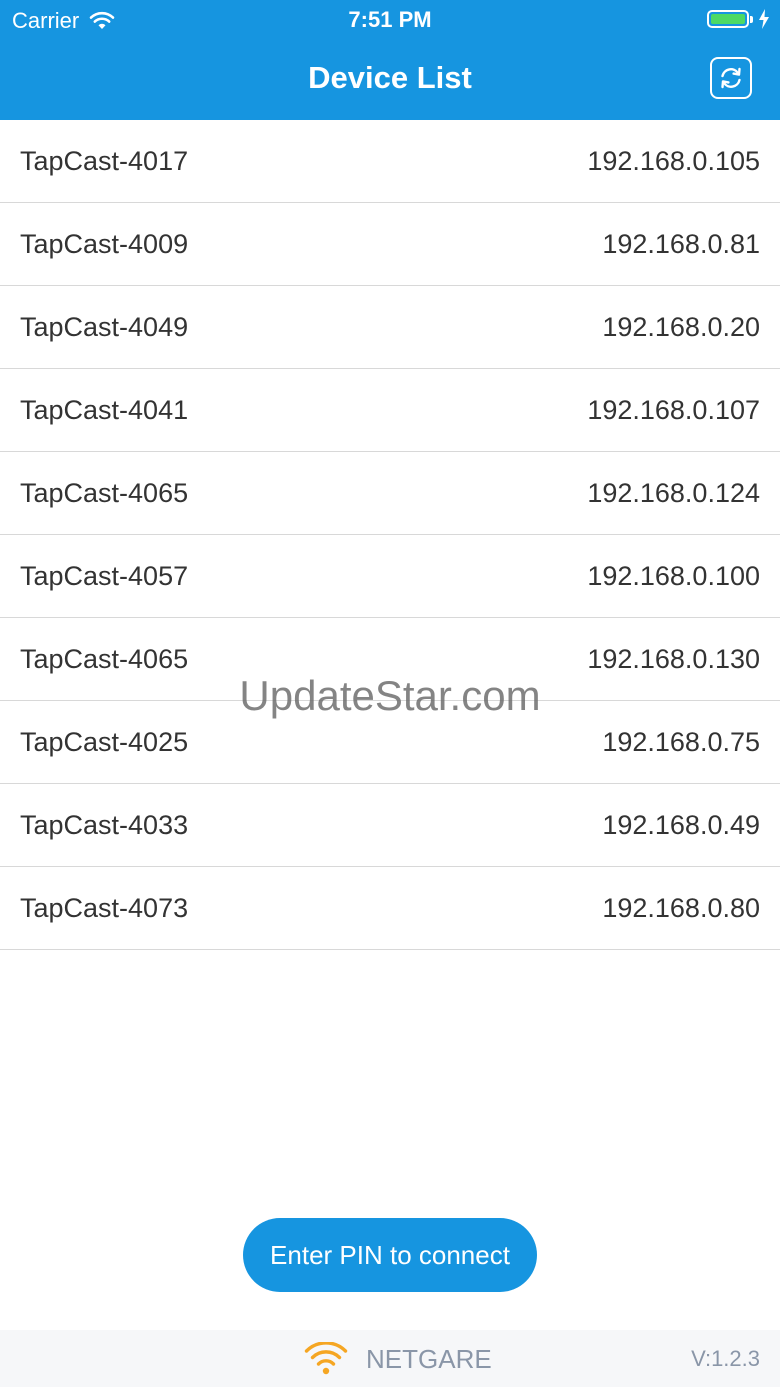 The width and height of the screenshot is (780, 1387). Describe the element at coordinates (390, 161) in the screenshot. I see `device-row: TapCast-4017 192.168.0.105` at that location.